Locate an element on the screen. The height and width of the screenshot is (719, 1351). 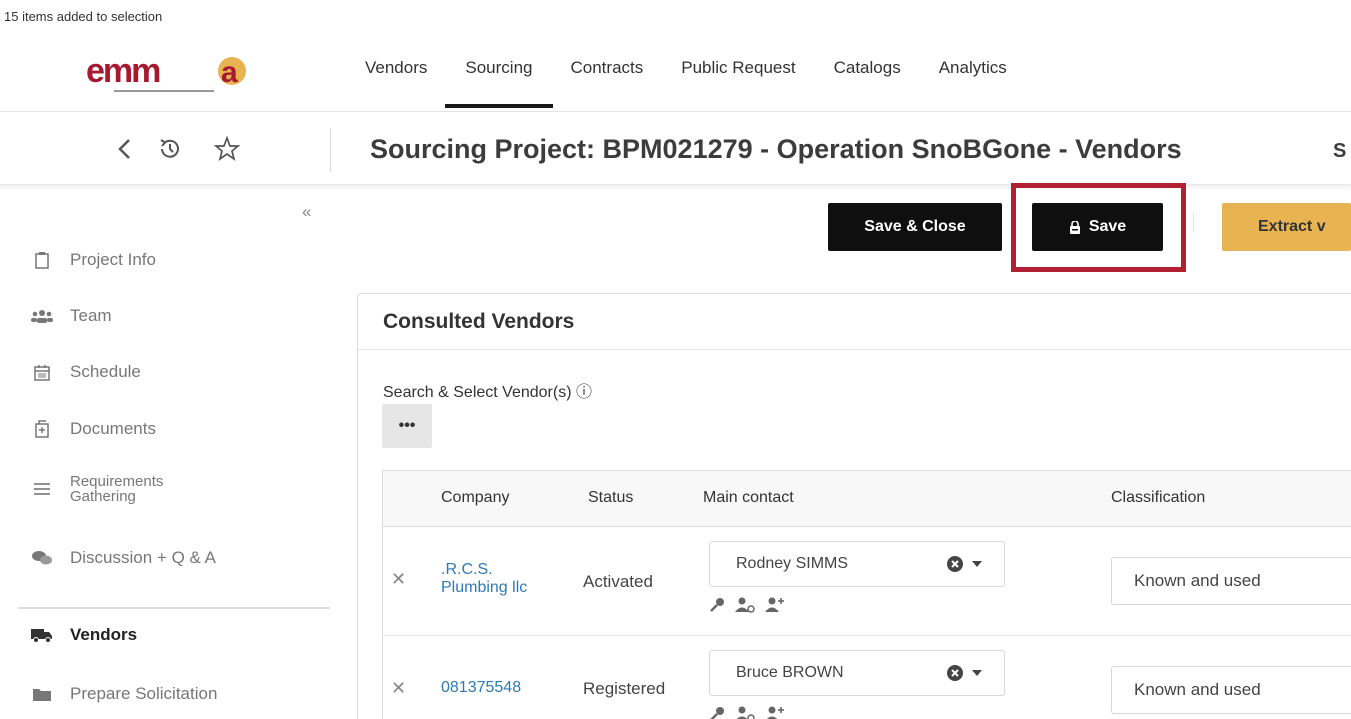
vendor-search-button: ••• is located at coordinates (407, 426).